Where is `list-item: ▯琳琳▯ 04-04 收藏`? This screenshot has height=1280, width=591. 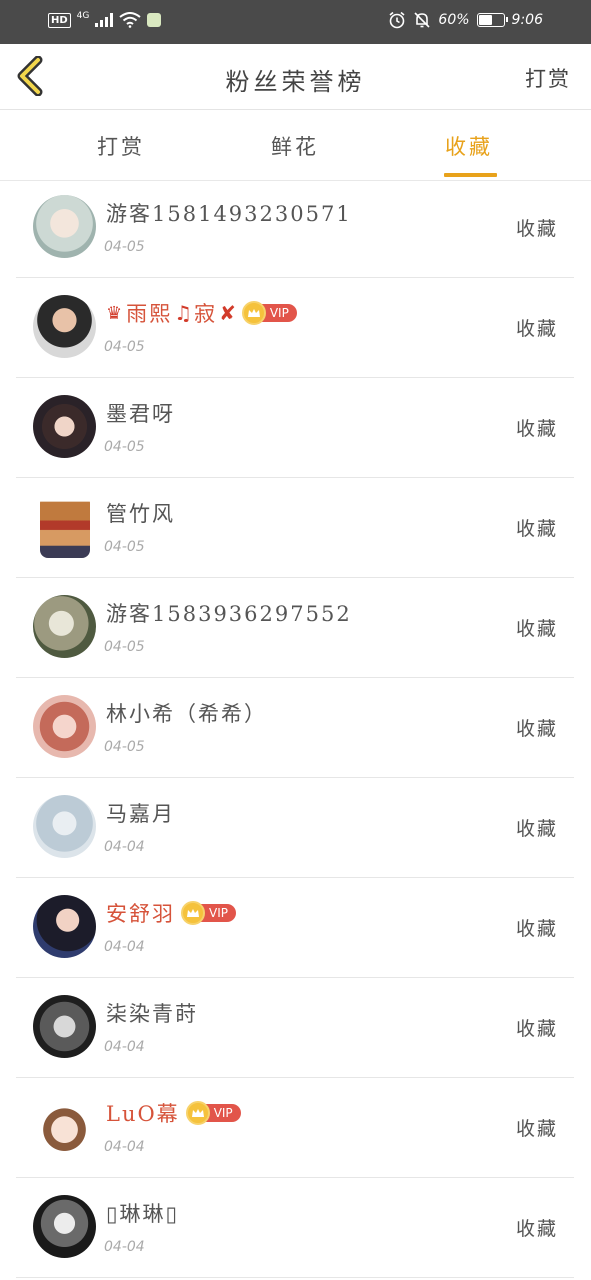
list-item: ▯琳琳▯ 04-04 收藏 is located at coordinates (295, 1228).